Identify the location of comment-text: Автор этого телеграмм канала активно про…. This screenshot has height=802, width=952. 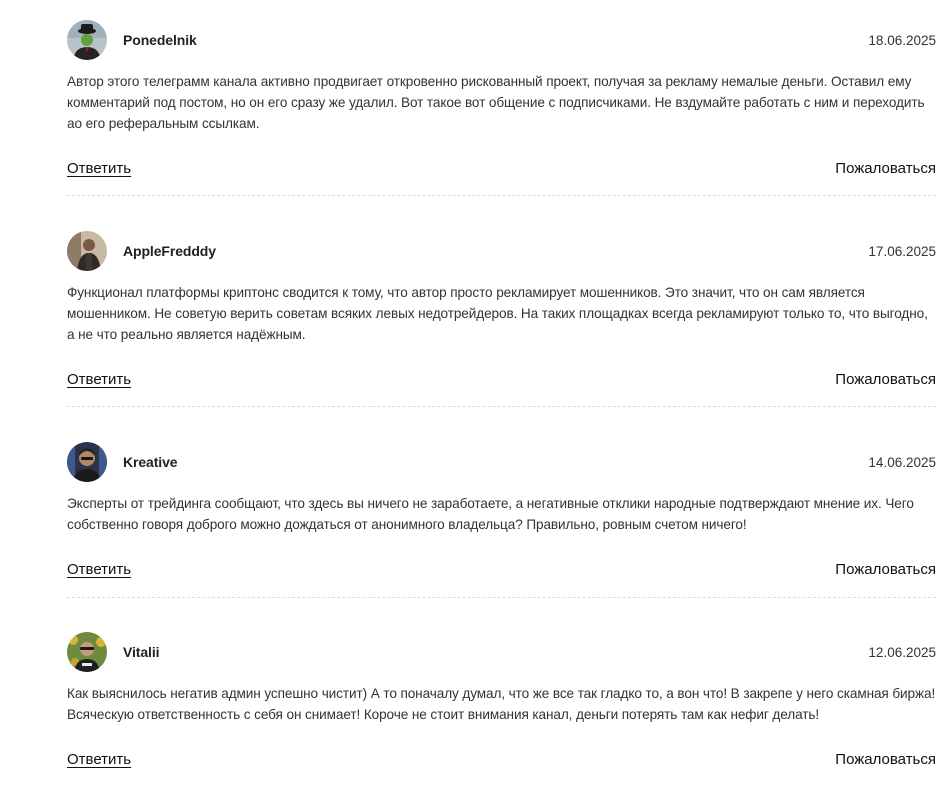
(496, 102).